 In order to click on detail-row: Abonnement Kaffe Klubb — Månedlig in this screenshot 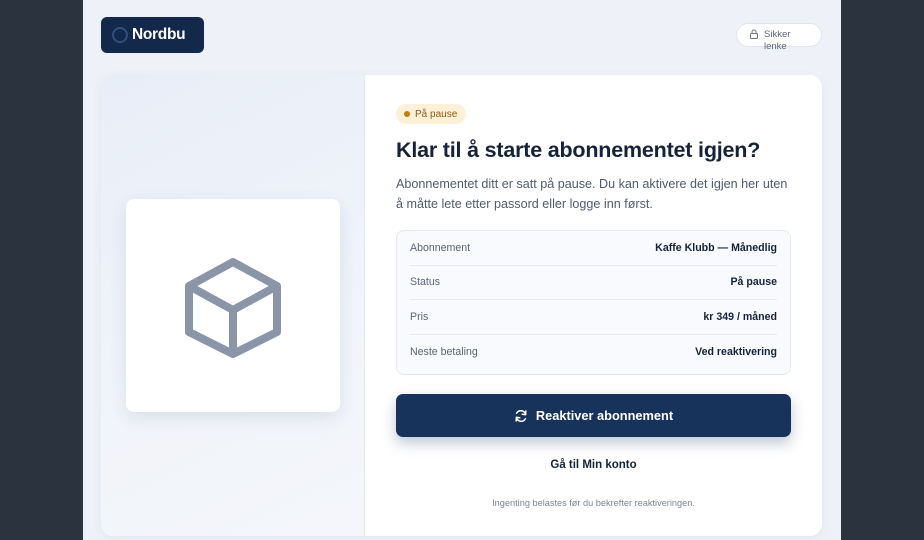, I will do `click(593, 248)`.